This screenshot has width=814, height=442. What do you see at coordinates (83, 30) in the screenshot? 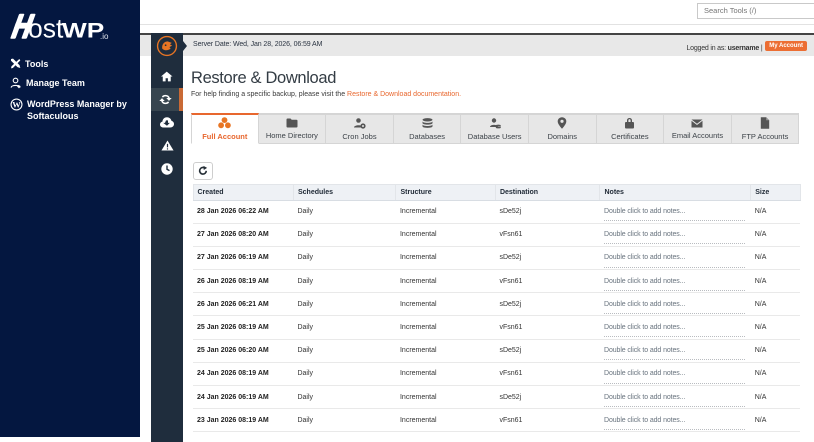
I see `svg-text: WP` at bounding box center [83, 30].